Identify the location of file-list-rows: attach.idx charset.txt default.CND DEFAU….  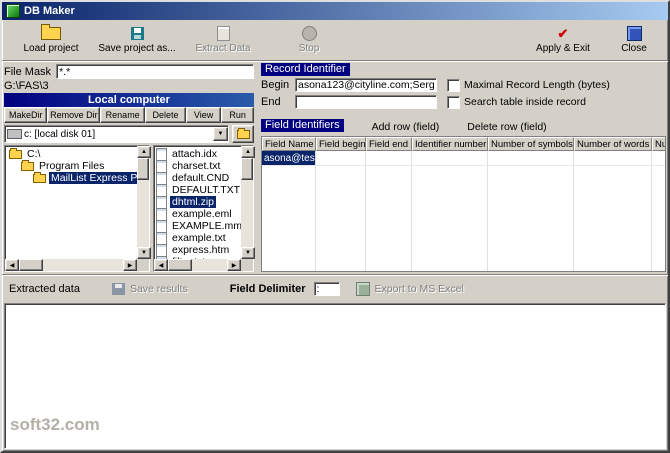
(197, 202).